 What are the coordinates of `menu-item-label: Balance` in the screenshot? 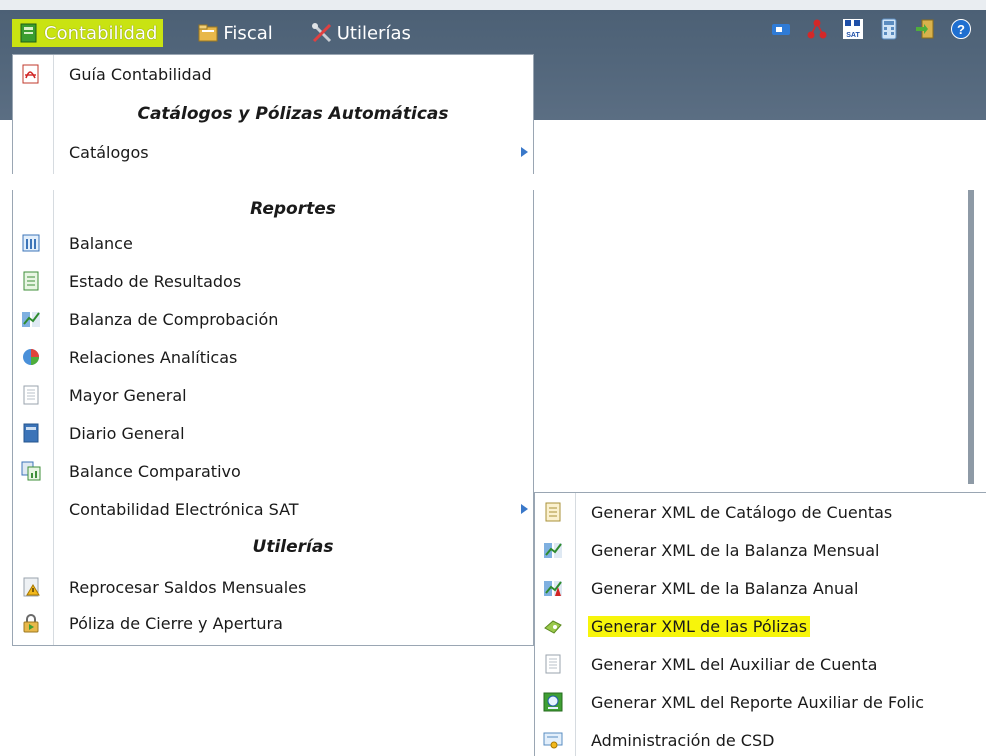 It's located at (101, 243).